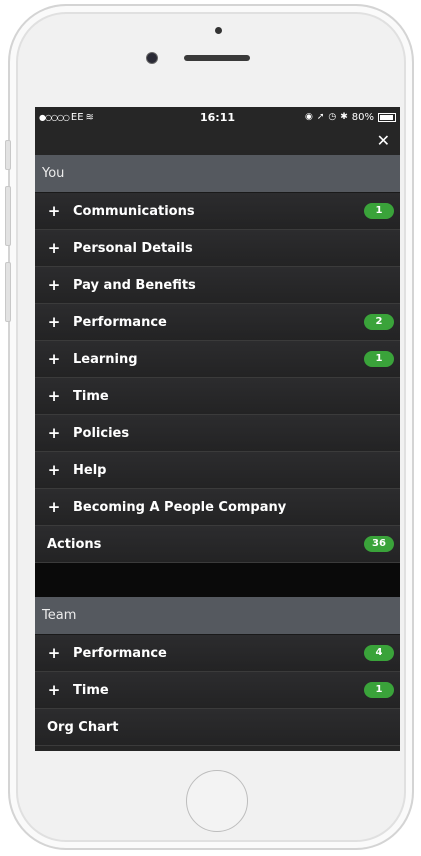  I want to click on menu-item-pay-and-benefits: + Pay and Benefits, so click(217, 285).